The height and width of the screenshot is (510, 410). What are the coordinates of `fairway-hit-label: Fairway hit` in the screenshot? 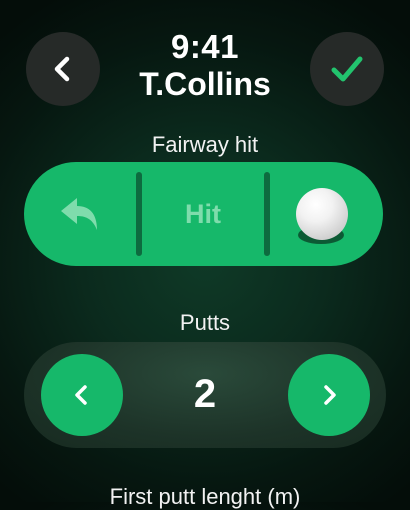 It's located at (205, 144).